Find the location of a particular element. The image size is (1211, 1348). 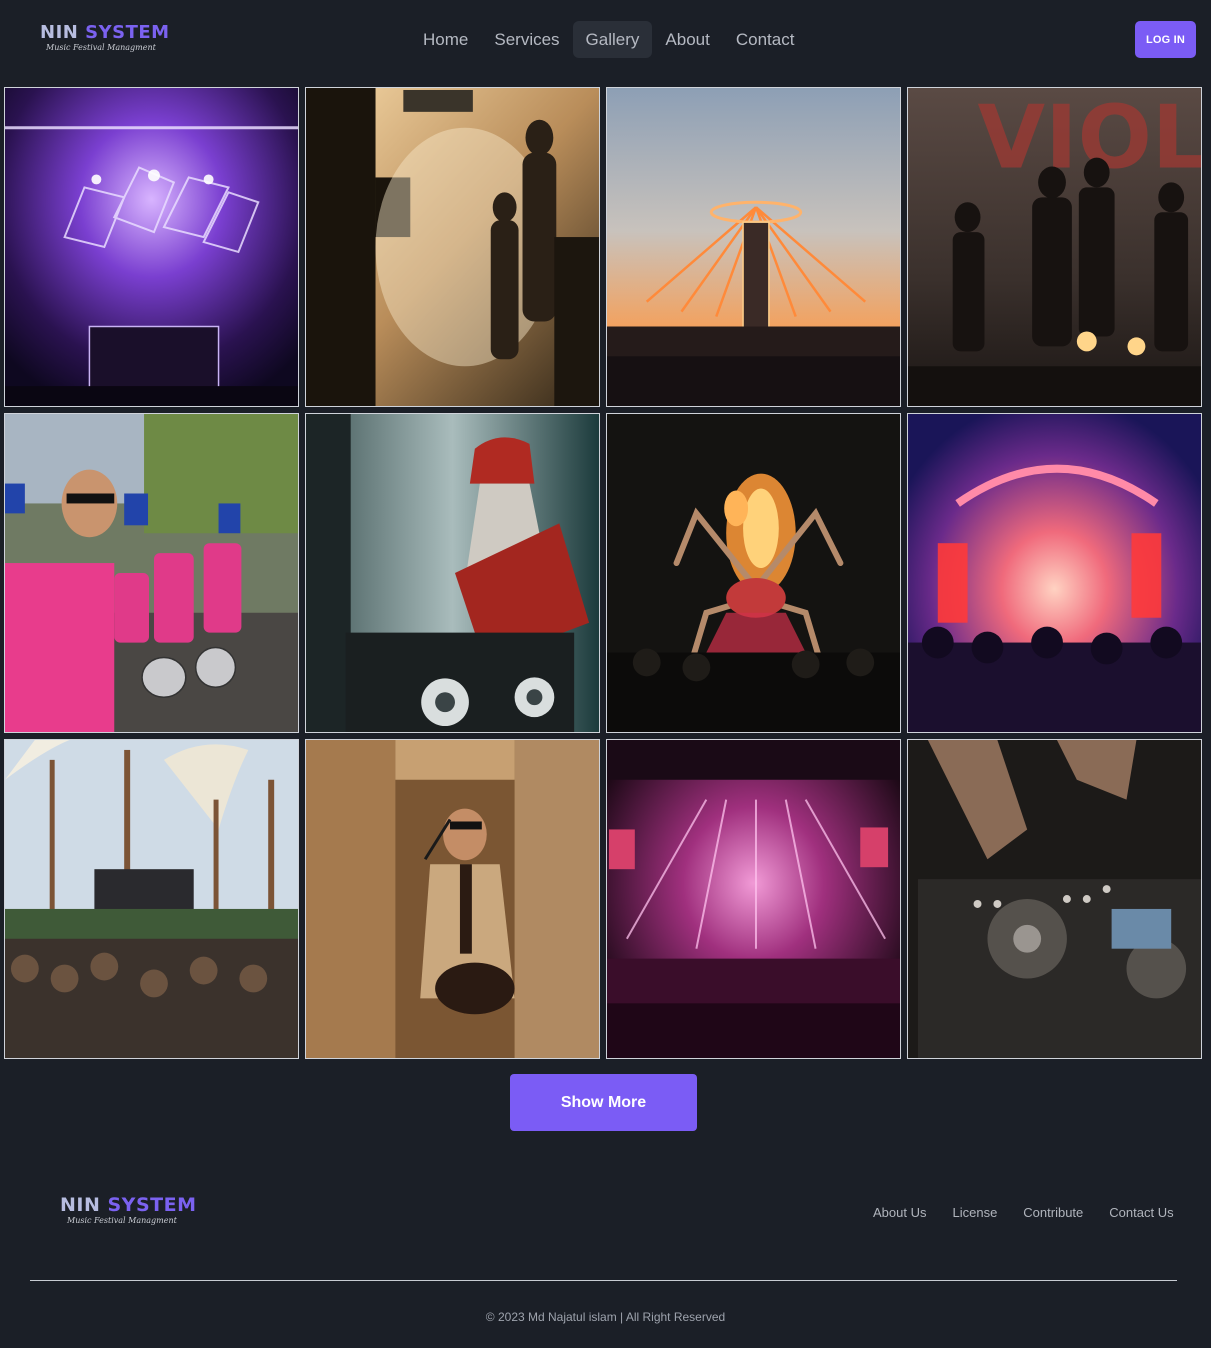

photo-drummers is located at coordinates (151, 573).